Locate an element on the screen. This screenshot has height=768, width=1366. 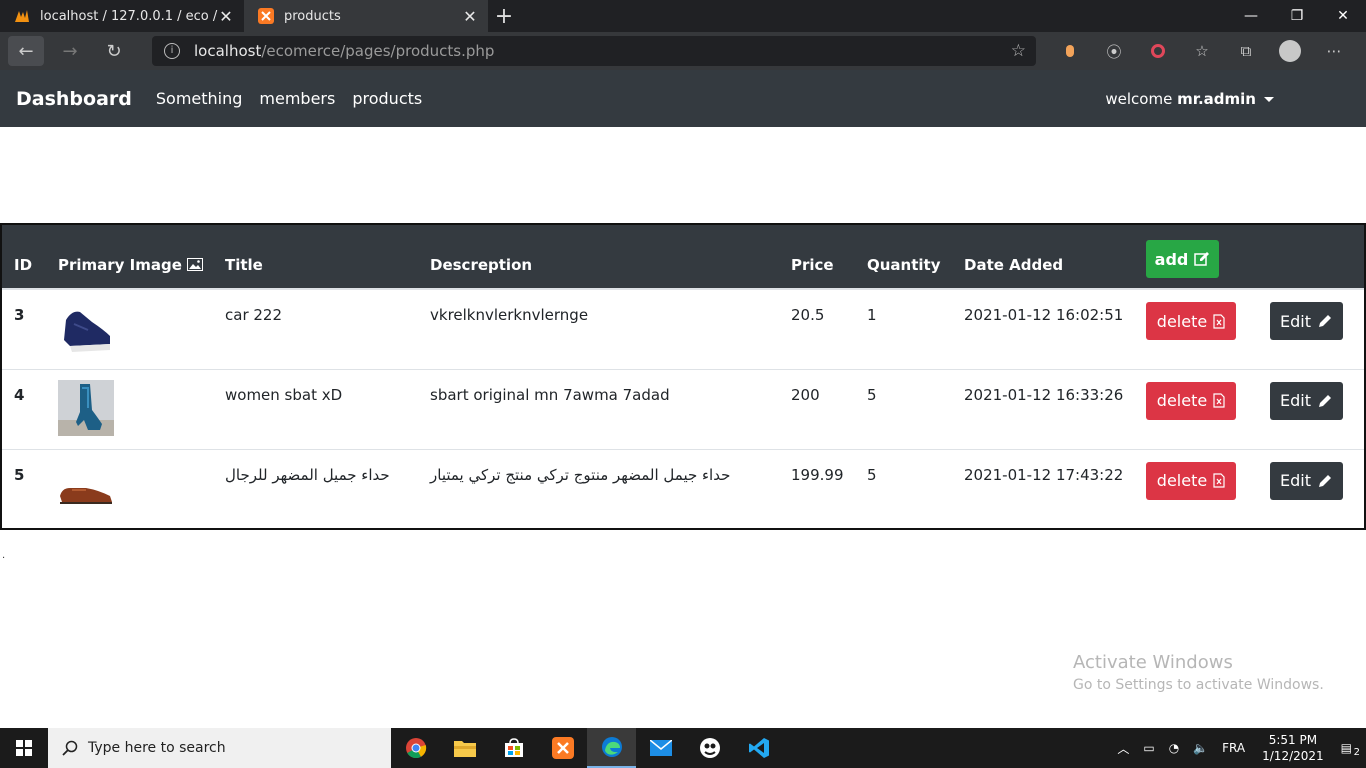
cell-edit: Edit is located at coordinates (1317, 409).